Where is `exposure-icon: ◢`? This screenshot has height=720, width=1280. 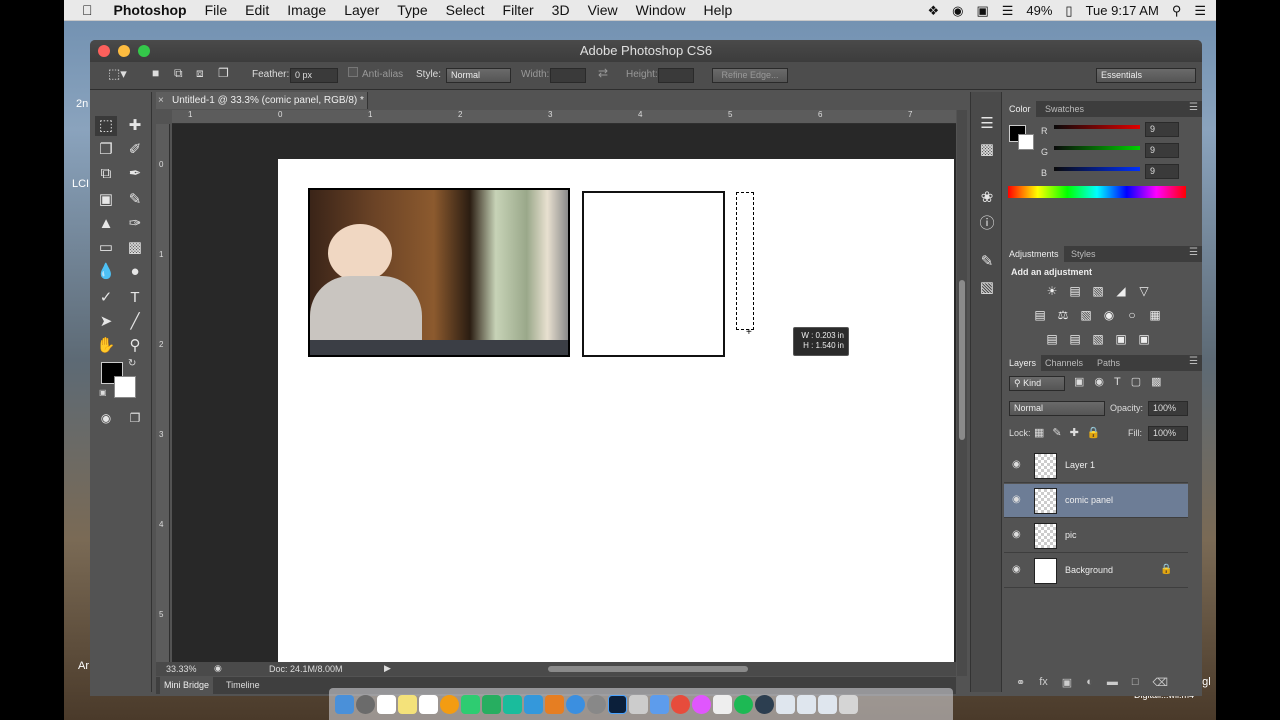 exposure-icon: ◢ is located at coordinates (1121, 291).